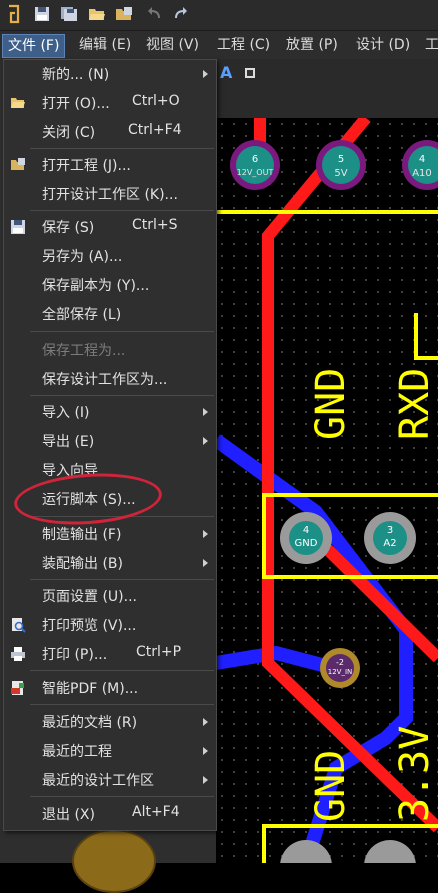 The image size is (438, 893). I want to click on pdf-icon, so click(17, 688).